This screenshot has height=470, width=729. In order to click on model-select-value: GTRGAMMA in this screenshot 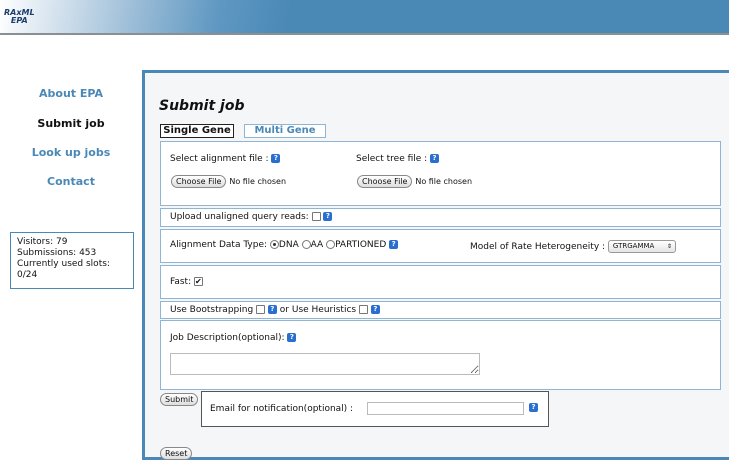, I will do `click(633, 246)`.